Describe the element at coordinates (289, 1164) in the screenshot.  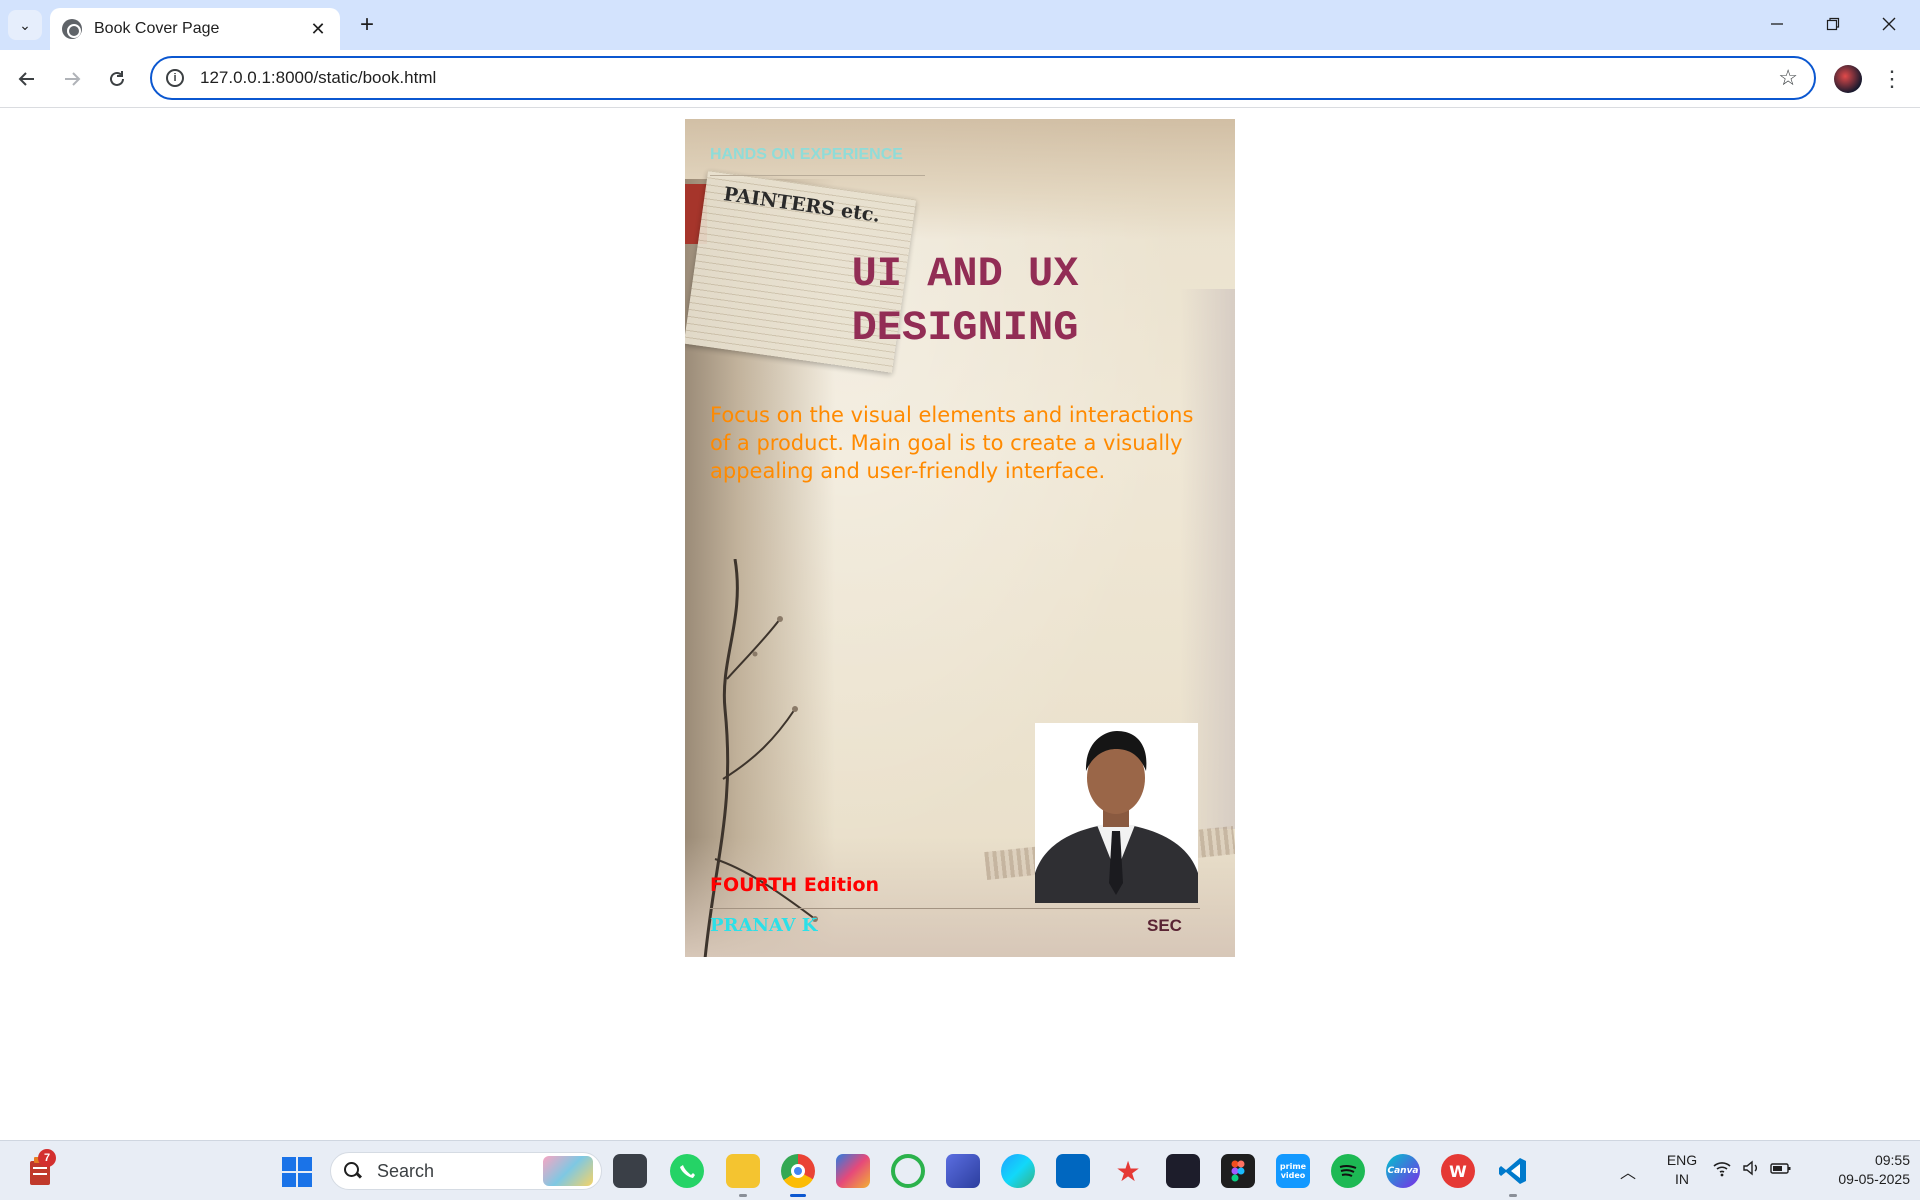
I see `windows-logo-icon` at that location.